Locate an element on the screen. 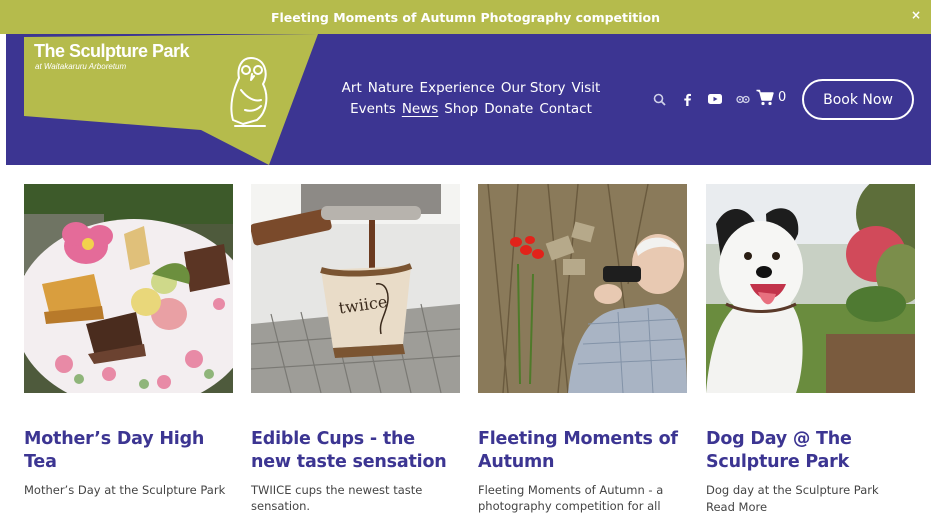 Image resolution: width=931 pixels, height=520 pixels. cart-icon is located at coordinates (765, 97).